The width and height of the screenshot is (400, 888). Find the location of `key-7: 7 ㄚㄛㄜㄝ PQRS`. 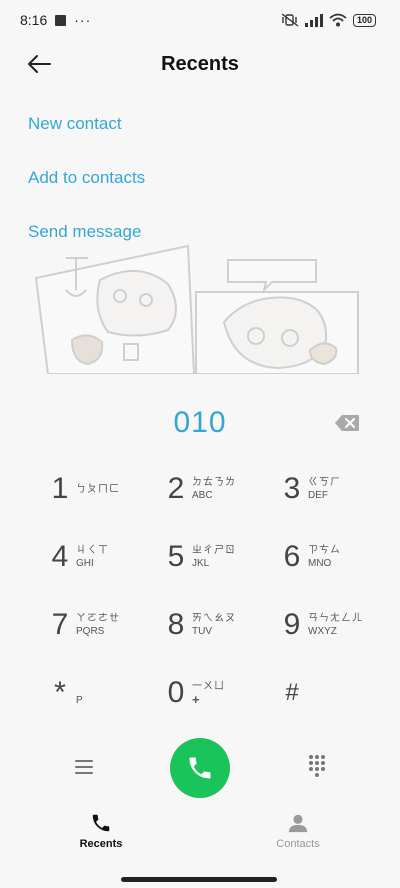

key-7: 7 ㄚㄛㄜㄝ PQRS is located at coordinates (100, 625).